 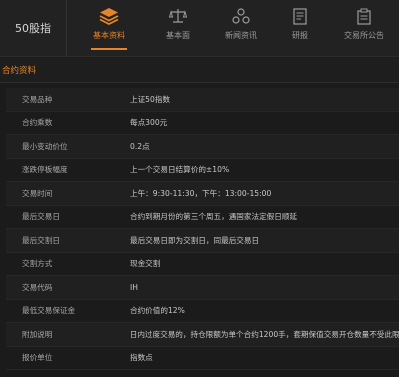 I want to click on row-label: 最低交易保证金, so click(x=49, y=311).